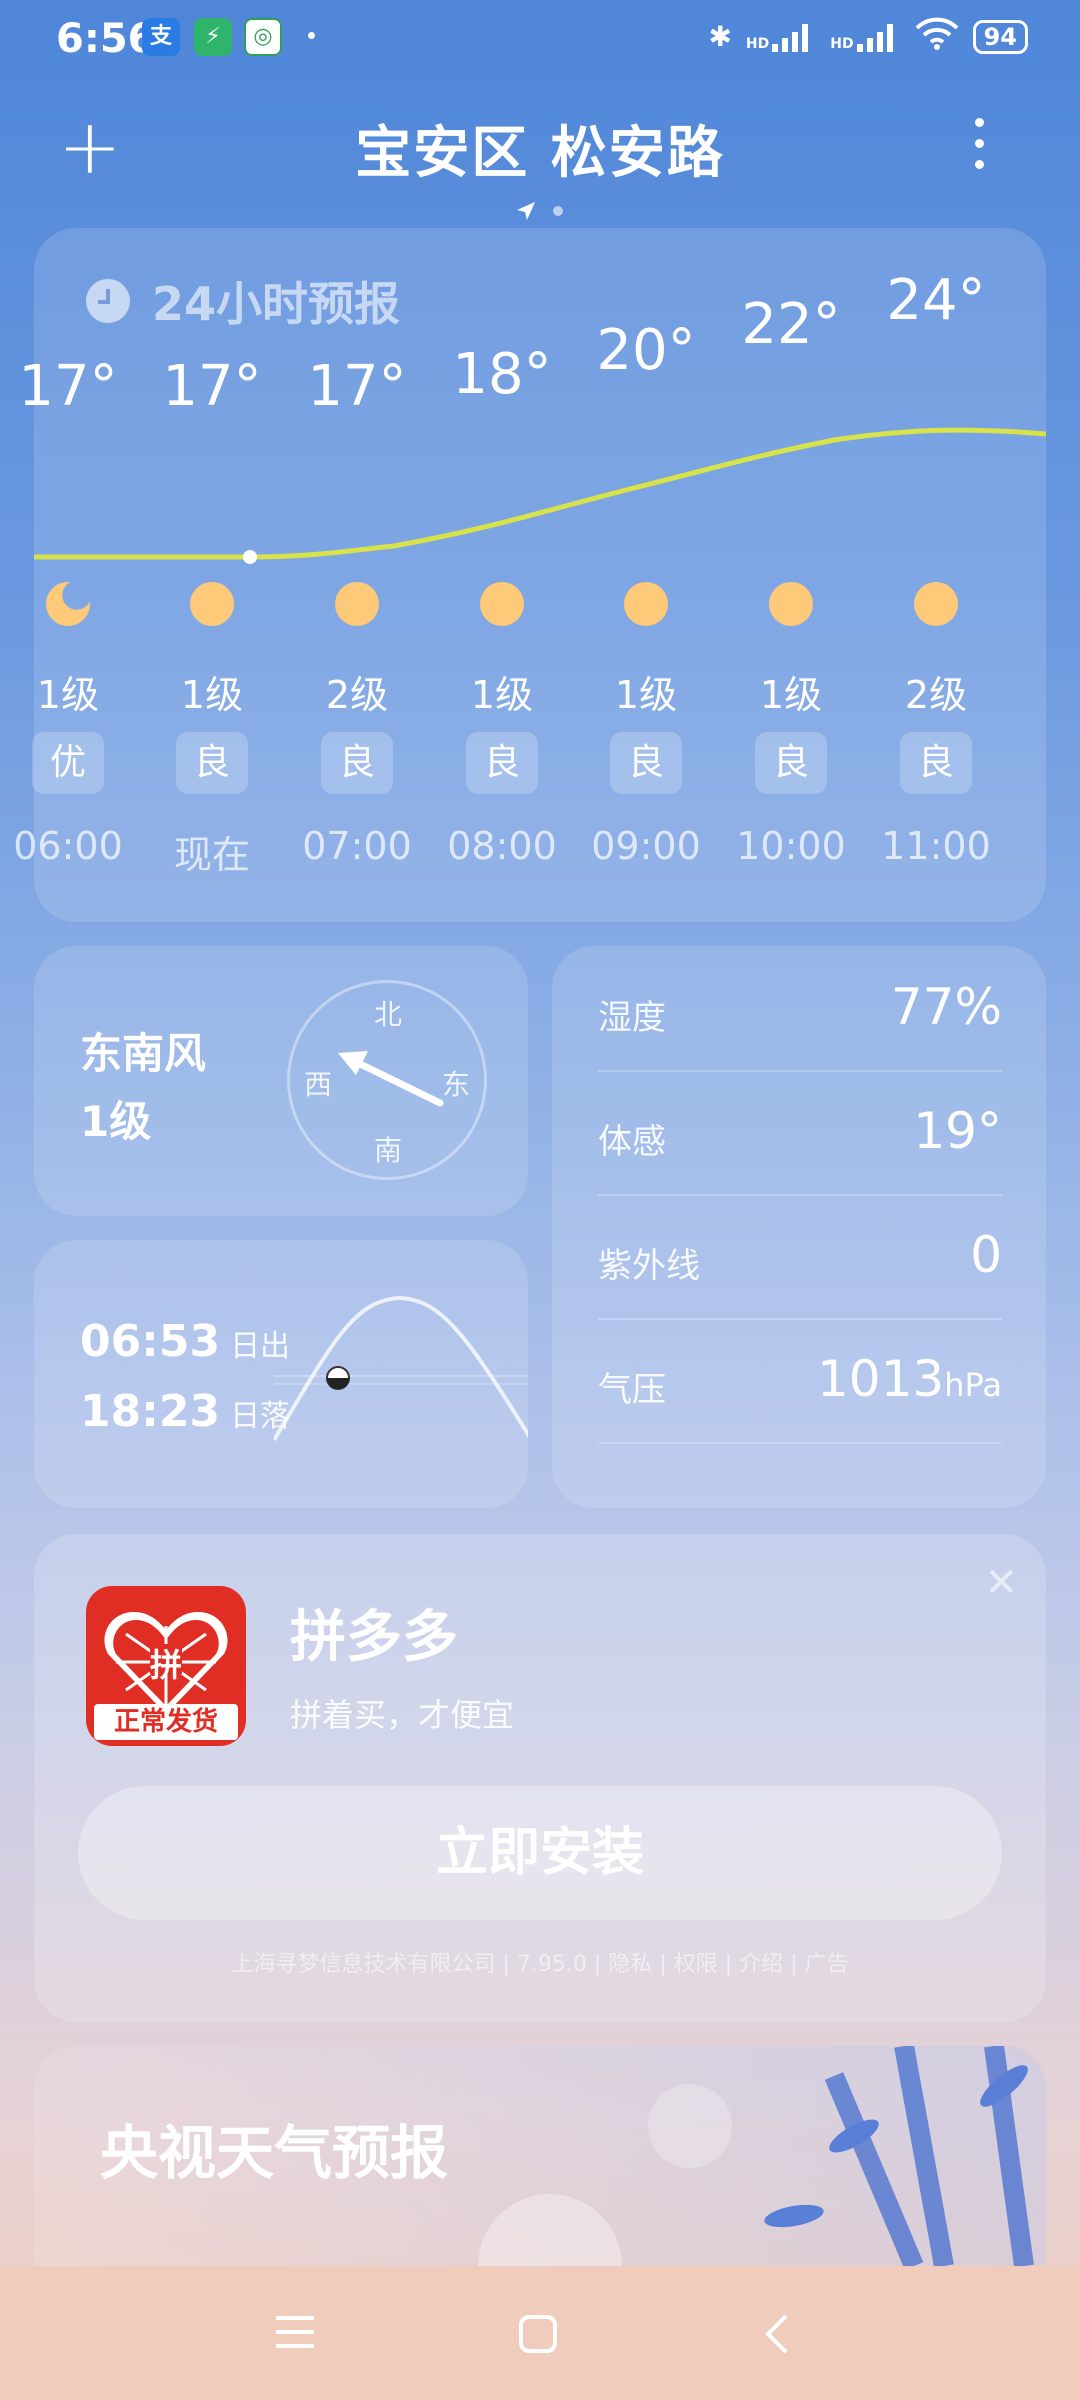  What do you see at coordinates (540, 1853) in the screenshot?
I see `install-button: 立即安装` at bounding box center [540, 1853].